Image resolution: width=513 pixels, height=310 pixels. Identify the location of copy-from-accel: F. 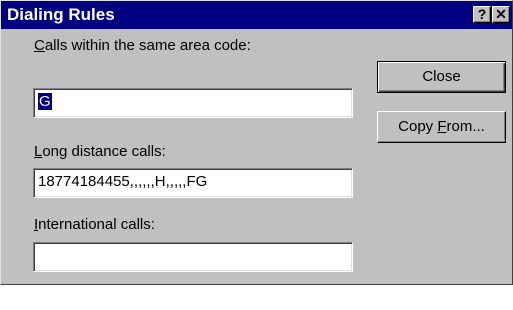
(442, 126).